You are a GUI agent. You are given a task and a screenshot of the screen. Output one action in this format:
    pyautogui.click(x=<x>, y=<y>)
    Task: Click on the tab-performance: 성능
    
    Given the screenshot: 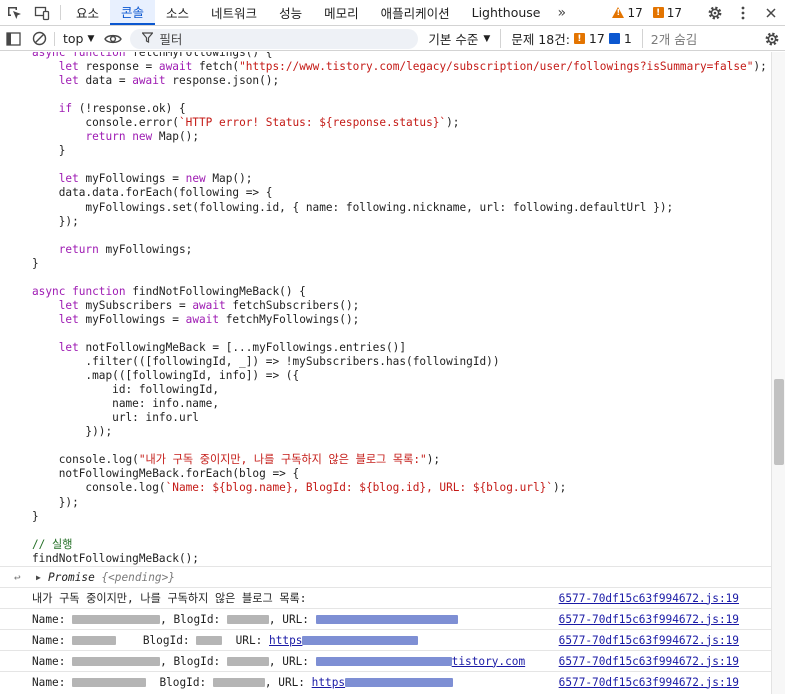 What is the action you would take?
    pyautogui.click(x=290, y=12)
    